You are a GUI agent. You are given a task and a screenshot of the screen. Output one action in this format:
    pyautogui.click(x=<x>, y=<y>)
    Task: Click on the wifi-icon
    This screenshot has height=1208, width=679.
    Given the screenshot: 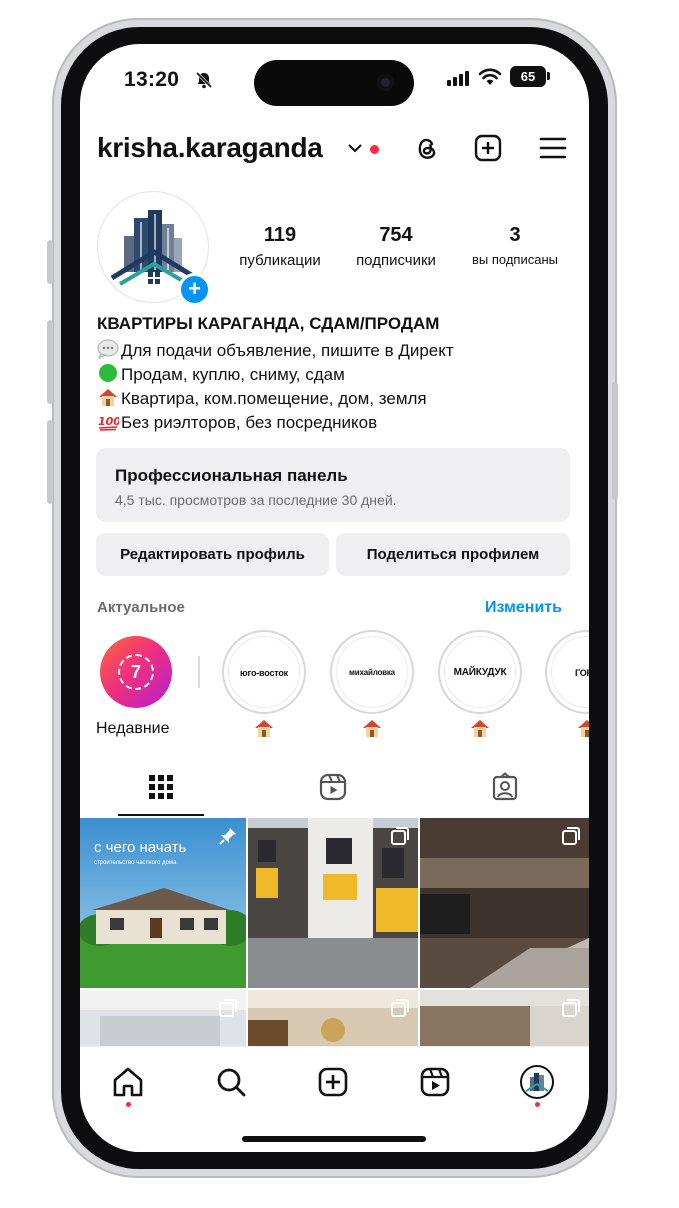 What is the action you would take?
    pyautogui.click(x=490, y=76)
    